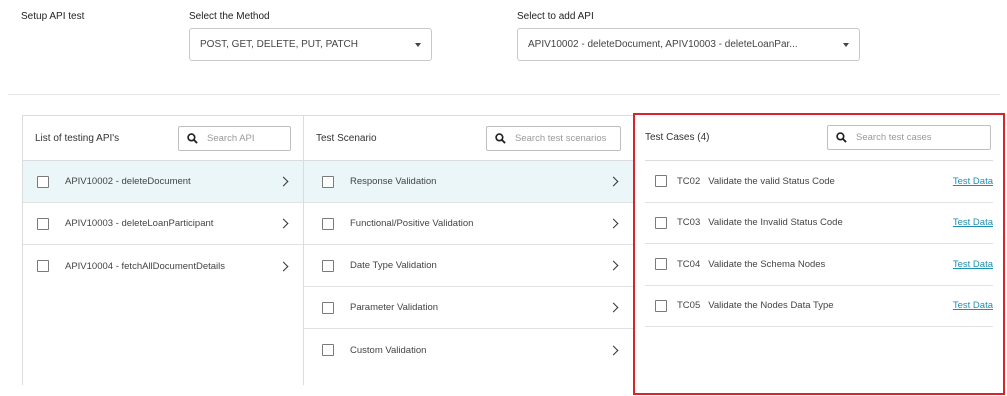  I want to click on search-api-placeholder: Search API, so click(231, 138).